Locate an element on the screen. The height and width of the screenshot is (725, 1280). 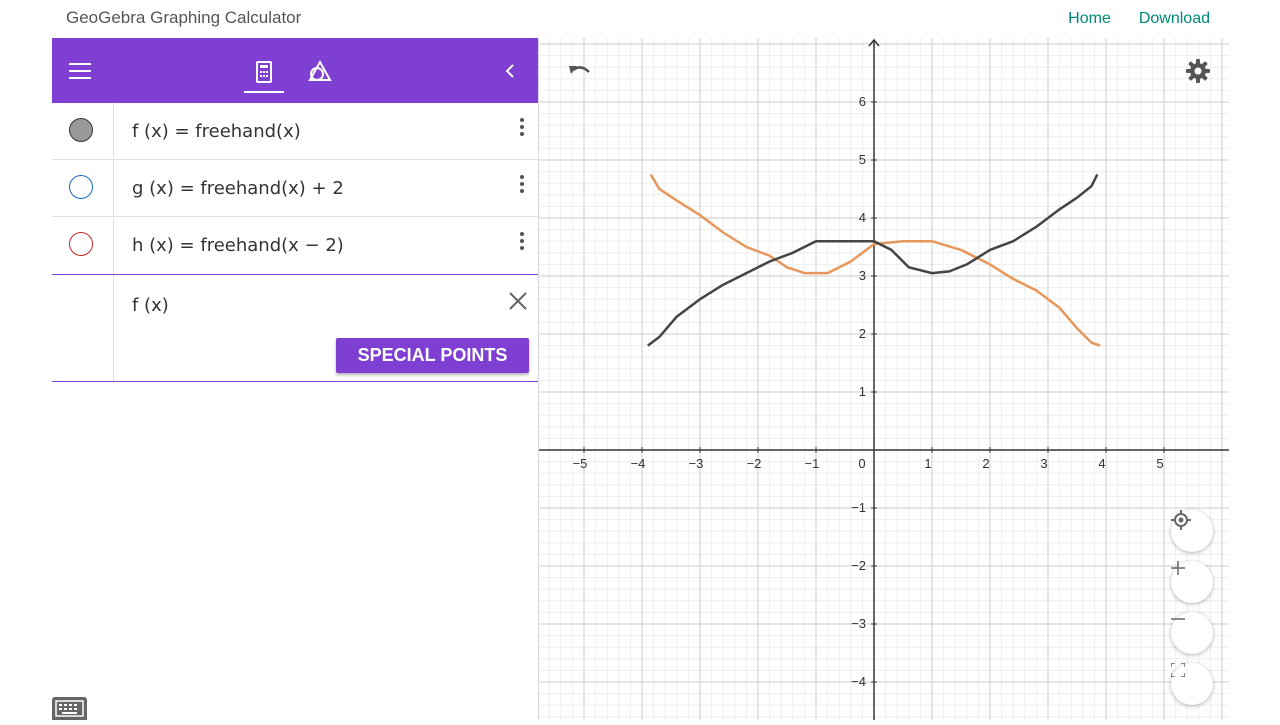
x-tick-label: 0 is located at coordinates (861, 463).